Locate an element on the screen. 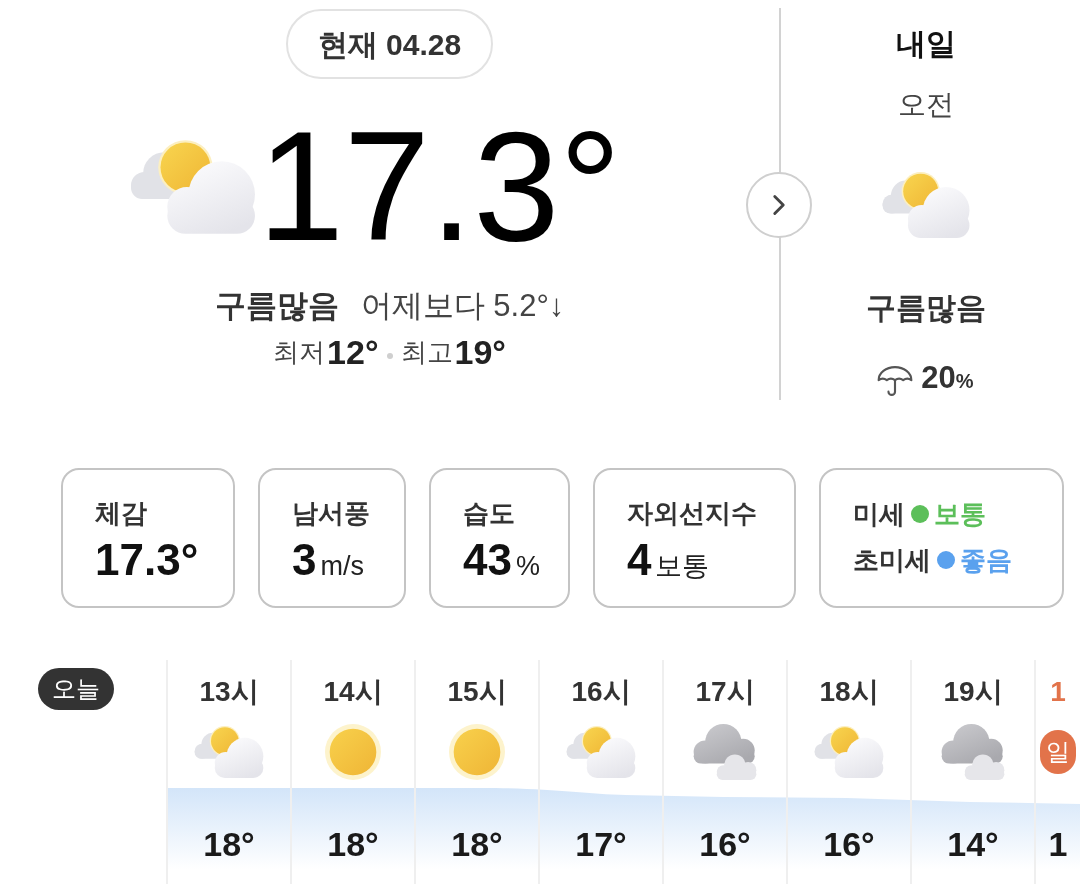  tomorrow-condition: 구름많음 is located at coordinates (925, 308).